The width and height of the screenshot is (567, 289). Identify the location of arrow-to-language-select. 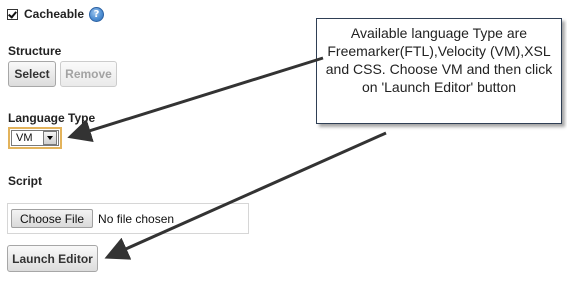
(195, 99).